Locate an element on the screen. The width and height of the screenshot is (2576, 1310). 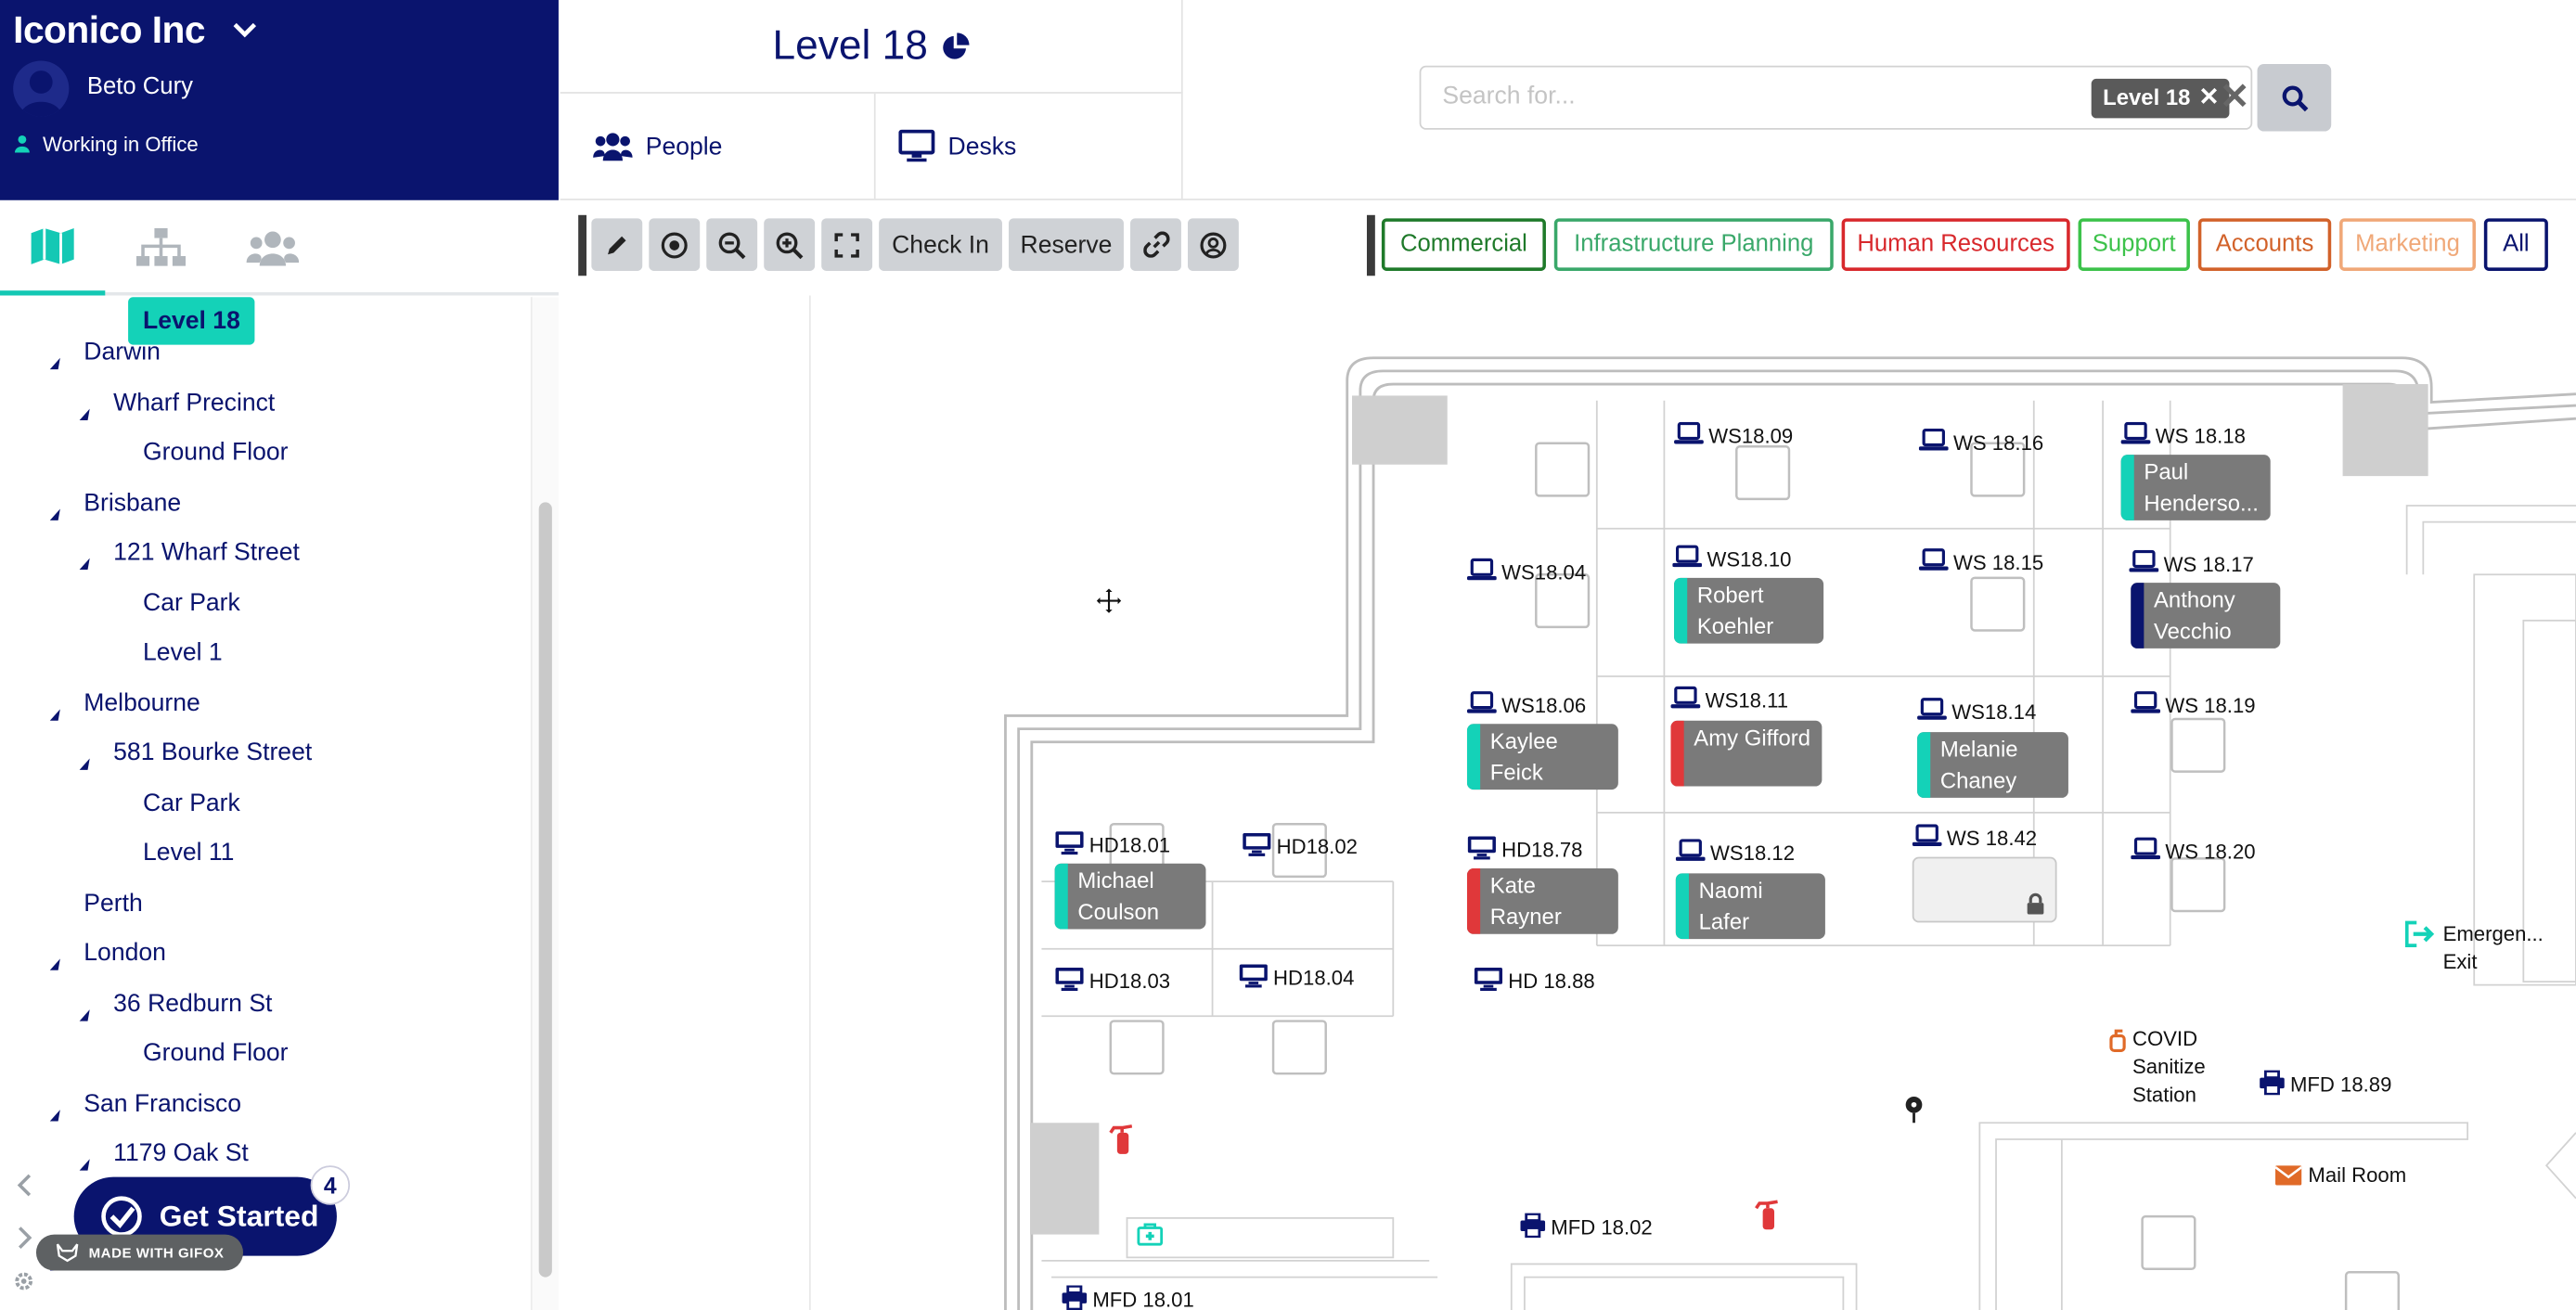
tree-item: Level 11 is located at coordinates (188, 853).